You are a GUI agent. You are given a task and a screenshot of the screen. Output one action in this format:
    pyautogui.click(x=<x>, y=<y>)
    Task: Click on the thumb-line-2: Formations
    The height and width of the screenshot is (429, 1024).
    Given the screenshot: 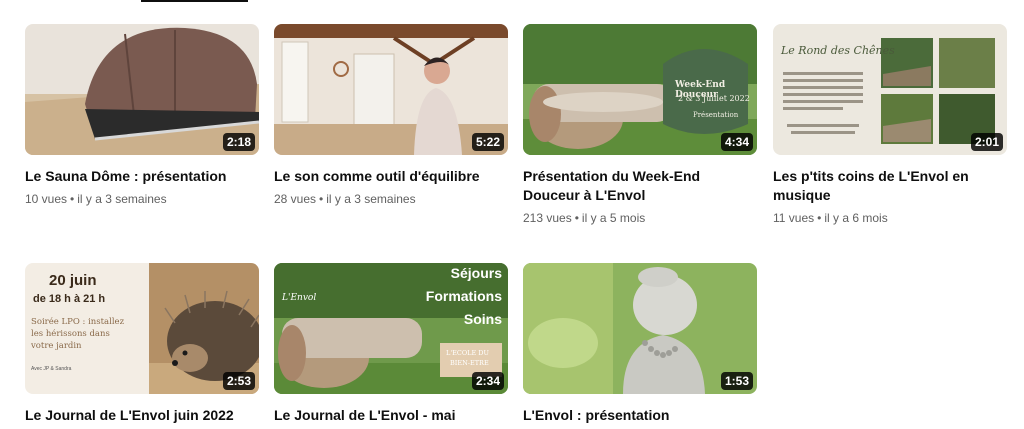 What is the action you would take?
    pyautogui.click(x=463, y=296)
    